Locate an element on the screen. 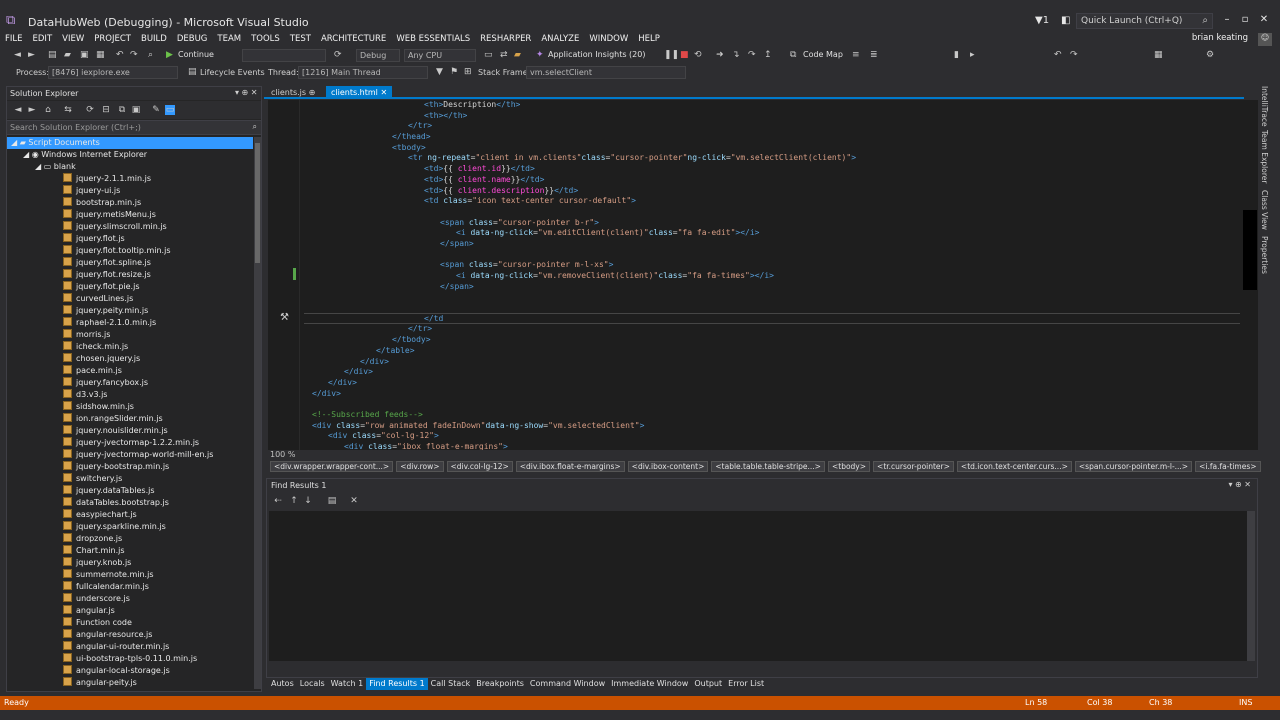 The width and height of the screenshot is (1280, 720). menu-web-essentials: WEB ESSENTIALS is located at coordinates (433, 39).